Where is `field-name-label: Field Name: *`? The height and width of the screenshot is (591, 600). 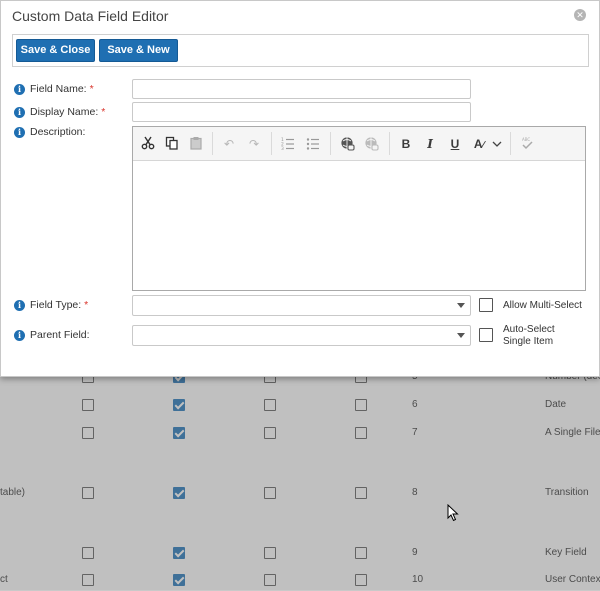 field-name-label: Field Name: * is located at coordinates (62, 89).